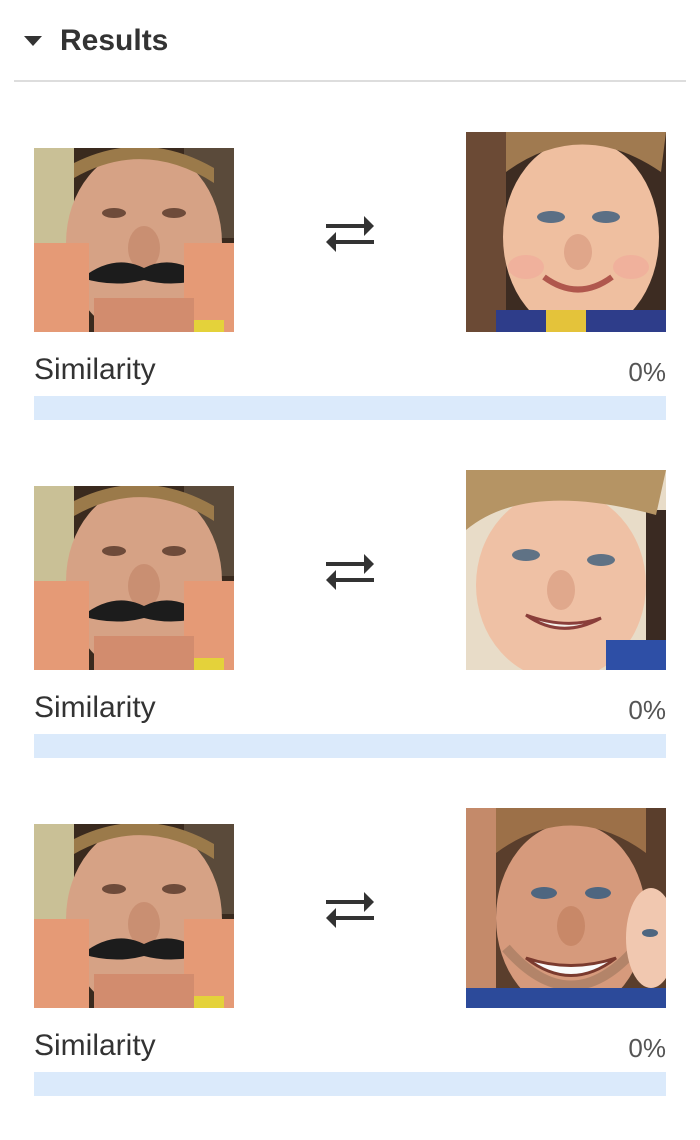 This screenshot has height=1140, width=700. What do you see at coordinates (33, 41) in the screenshot?
I see `caret-down-icon` at bounding box center [33, 41].